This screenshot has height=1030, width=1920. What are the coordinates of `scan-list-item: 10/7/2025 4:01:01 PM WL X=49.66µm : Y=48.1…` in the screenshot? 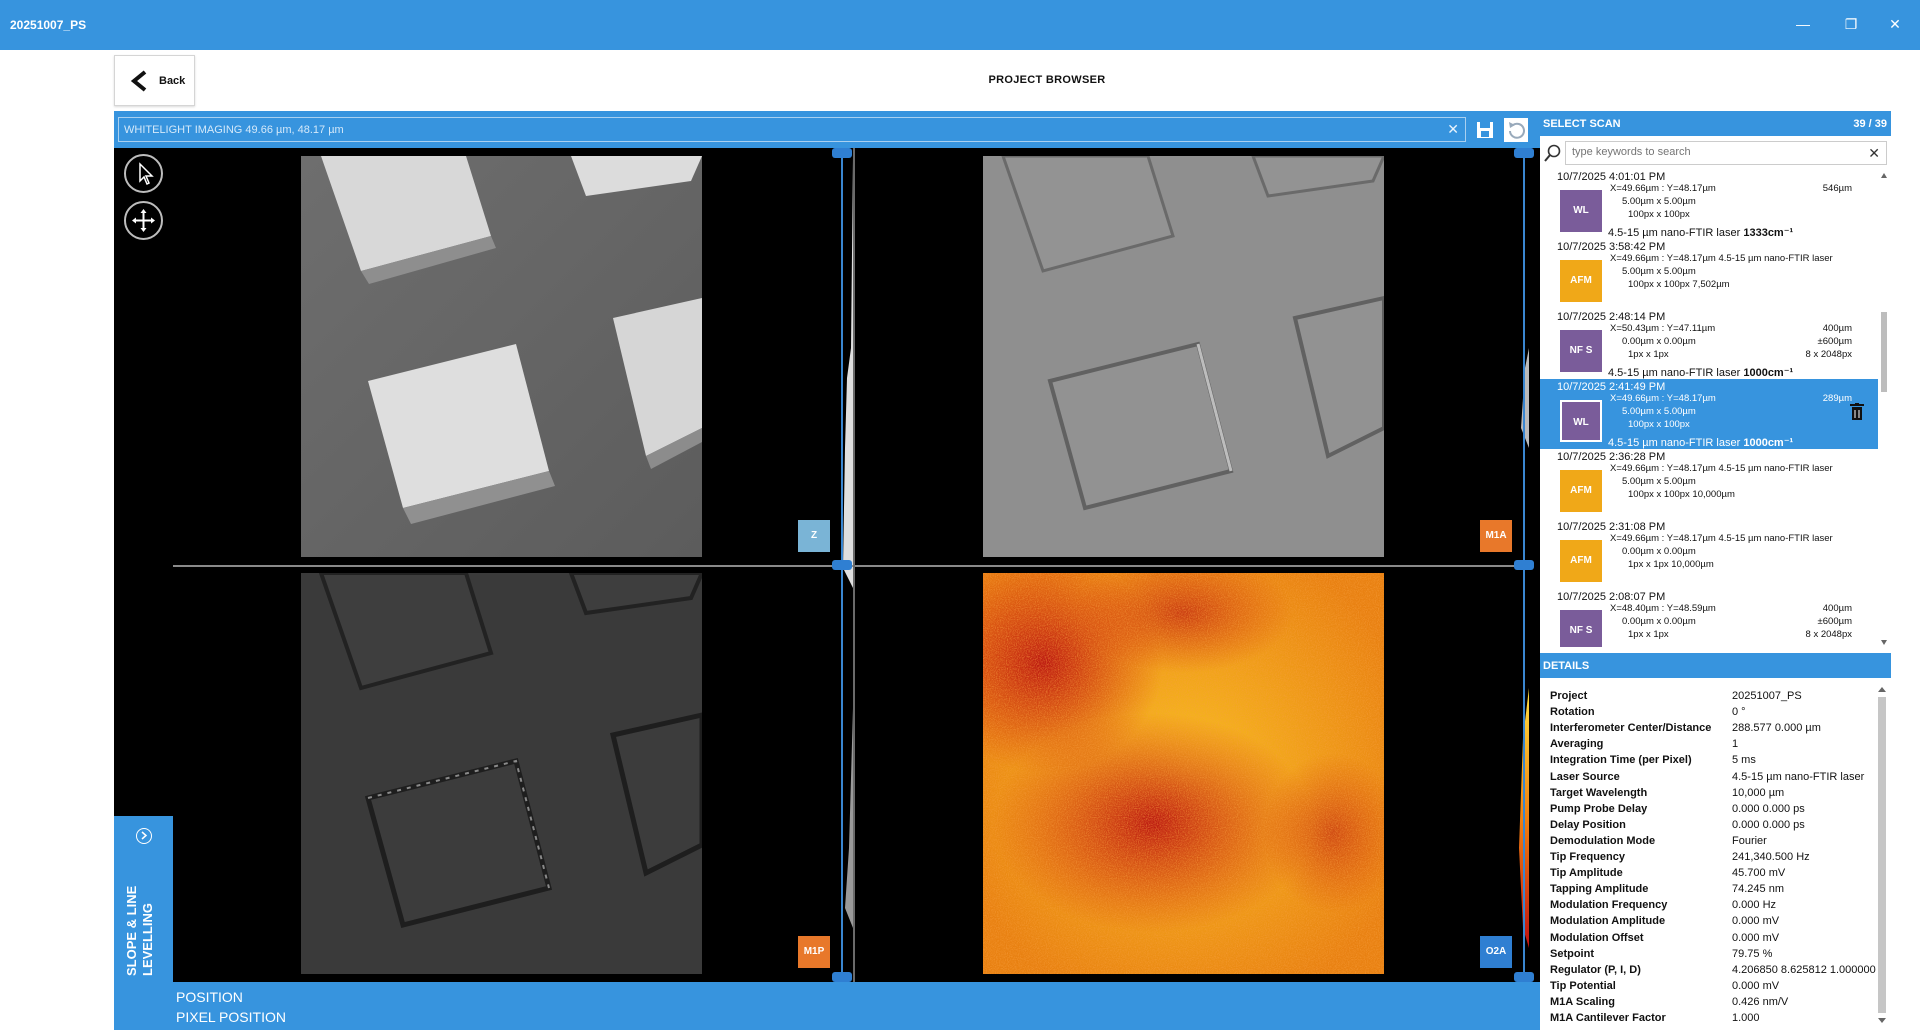 It's located at (1709, 204).